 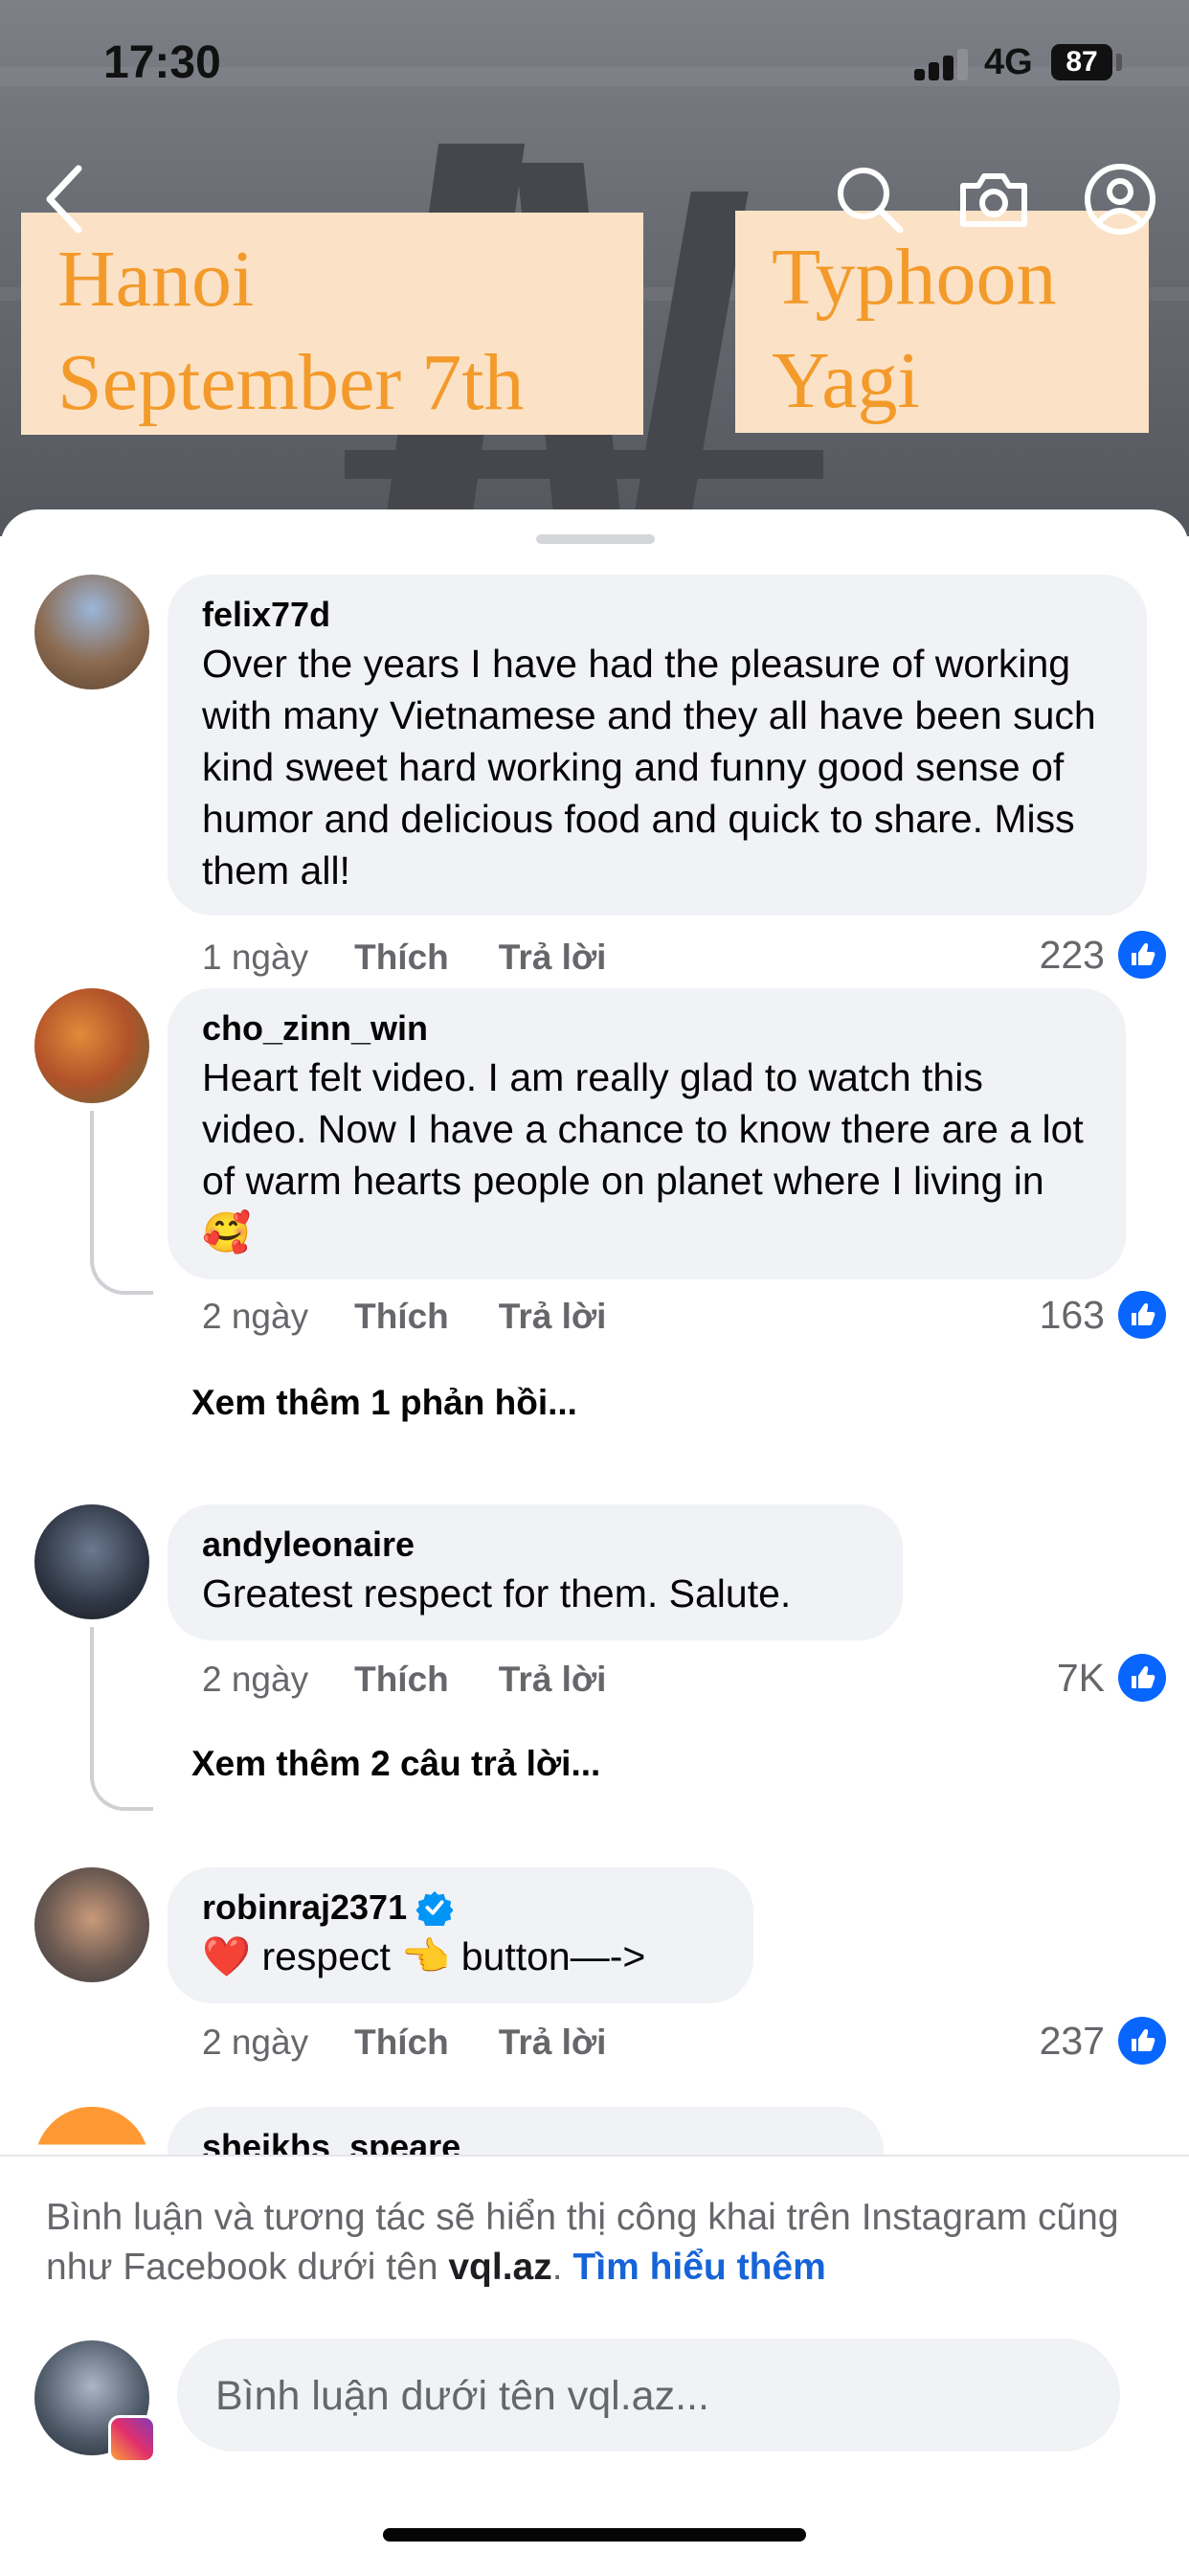 I want to click on battery-tip, so click(x=1119, y=62).